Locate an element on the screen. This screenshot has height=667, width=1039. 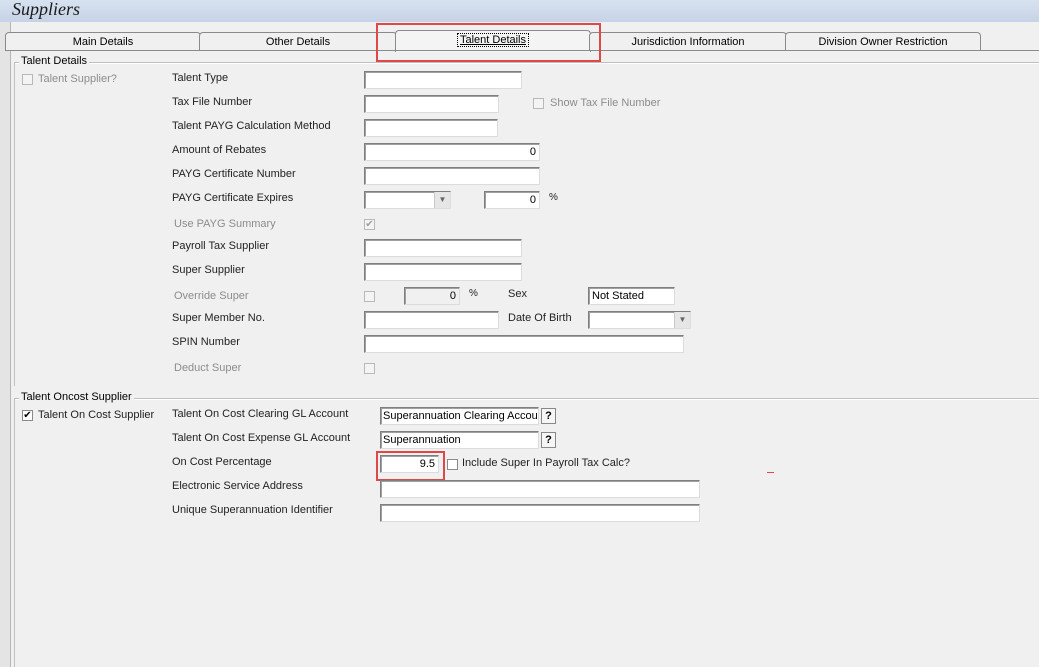
tab-label: Main Details is located at coordinates (103, 42).